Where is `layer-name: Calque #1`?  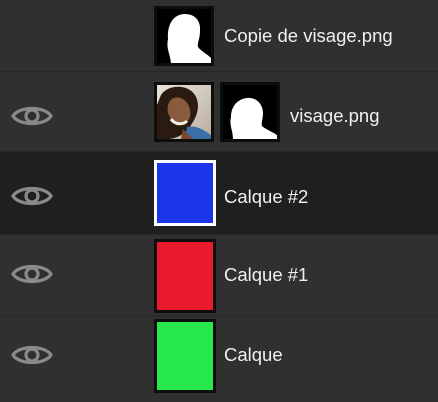
layer-name: Calque #1 is located at coordinates (266, 274).